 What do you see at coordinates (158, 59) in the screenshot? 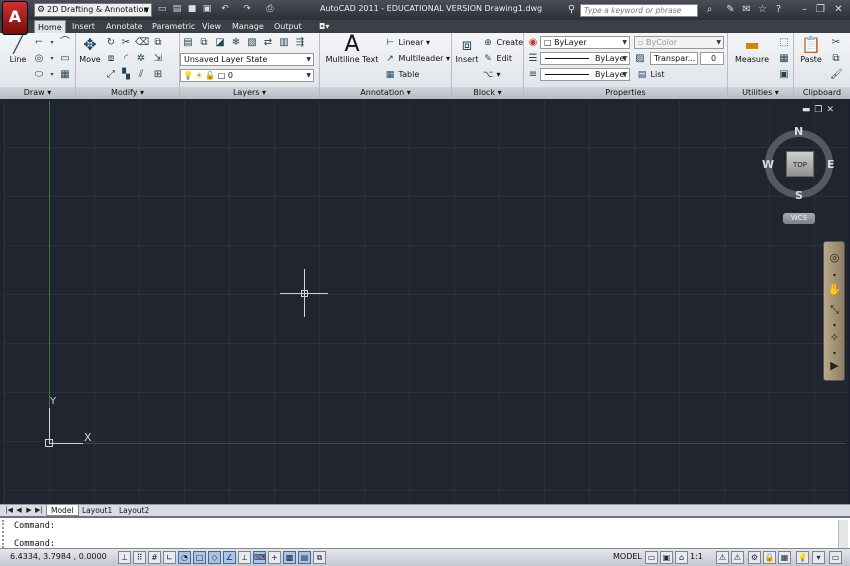
I see `stretch-icon: ⇲` at bounding box center [158, 59].